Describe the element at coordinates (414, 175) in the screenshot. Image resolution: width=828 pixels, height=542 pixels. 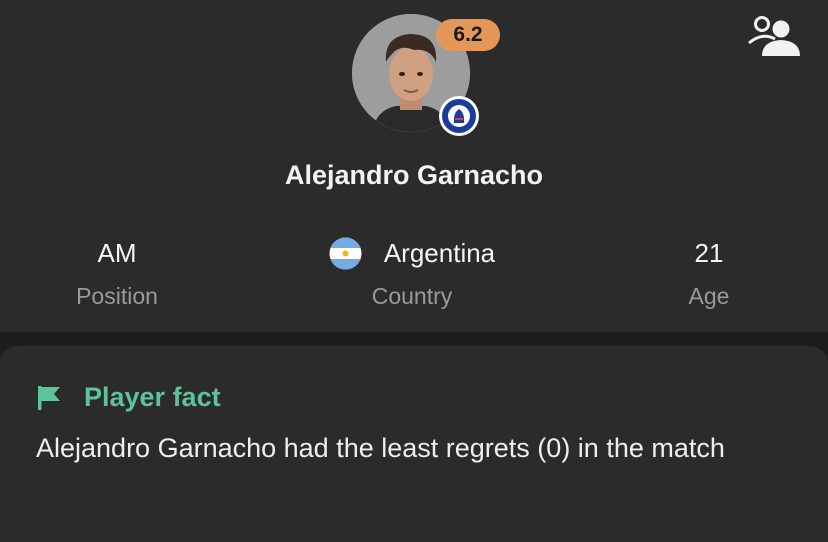
I see `player-name: Alejandro Garnacho` at that location.